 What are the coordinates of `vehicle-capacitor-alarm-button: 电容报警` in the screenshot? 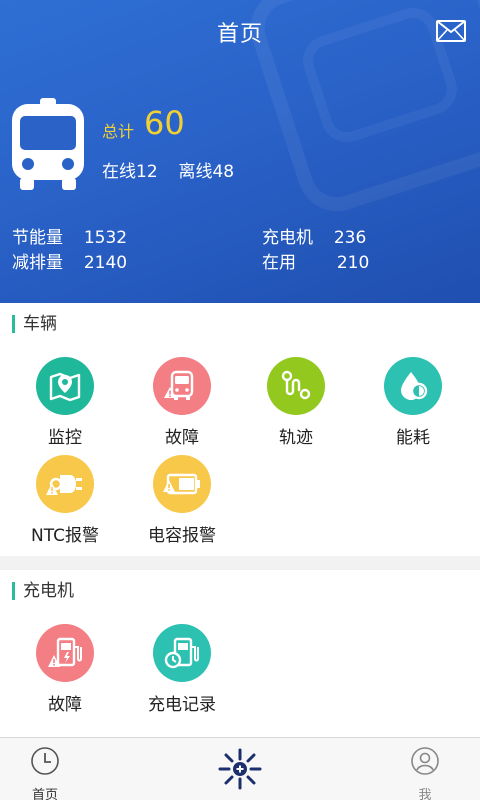 It's located at (182, 500).